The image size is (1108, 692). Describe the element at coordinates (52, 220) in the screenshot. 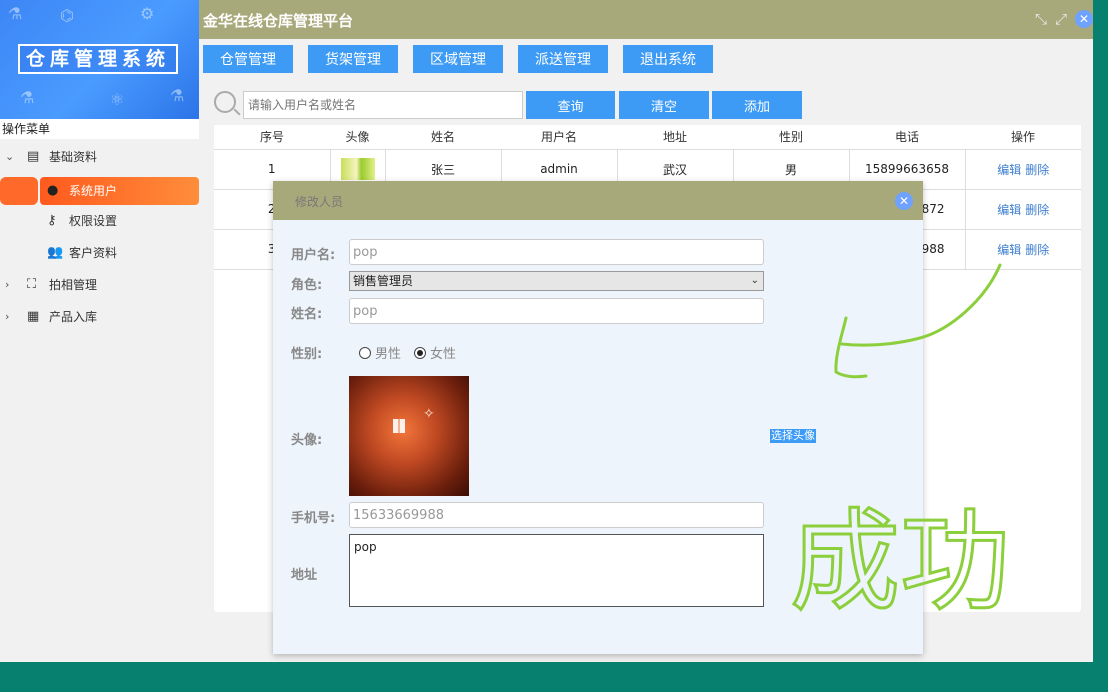

I see `user-key-icon: ⚷` at that location.